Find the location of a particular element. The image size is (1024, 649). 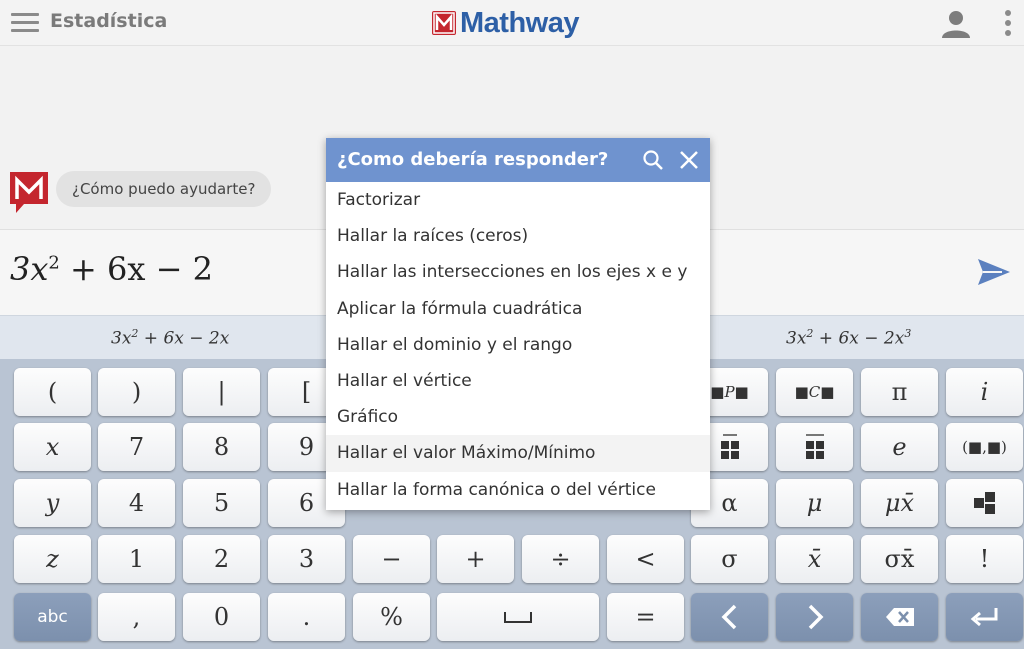

dialog-header: ¿Como debería responder? is located at coordinates (518, 160).